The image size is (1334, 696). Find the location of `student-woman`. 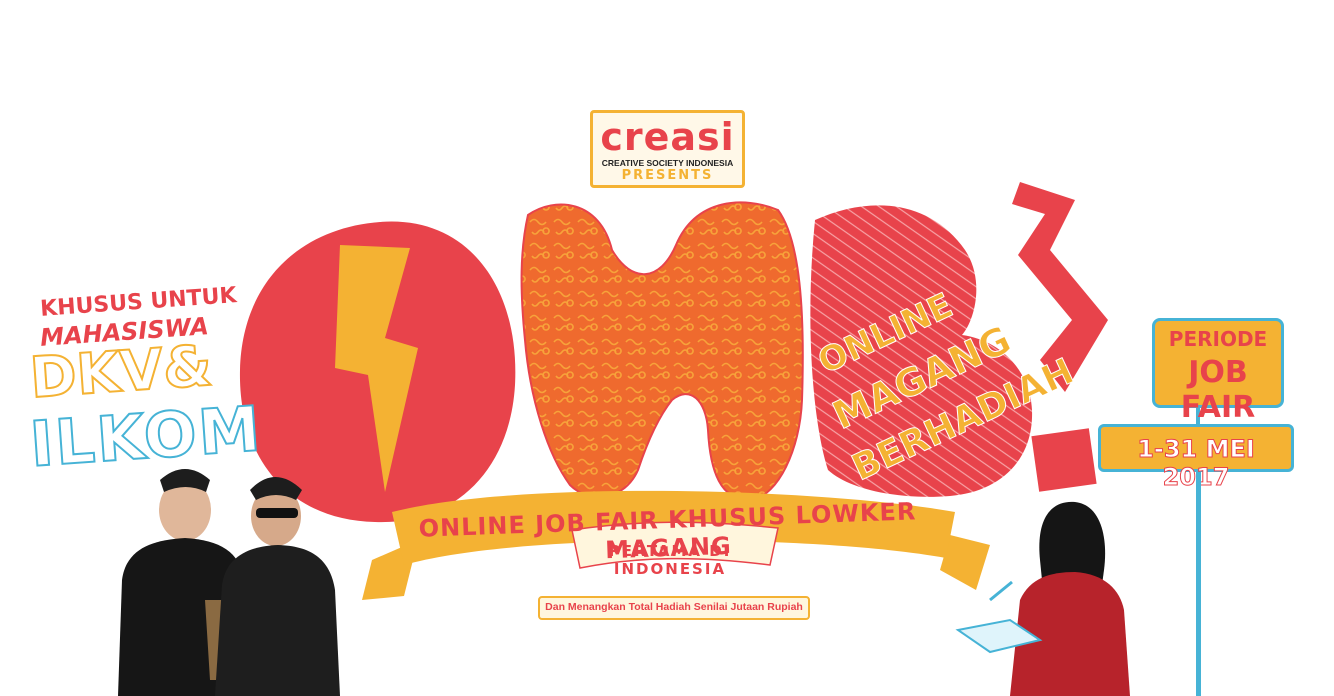

student-woman is located at coordinates (1042, 598).